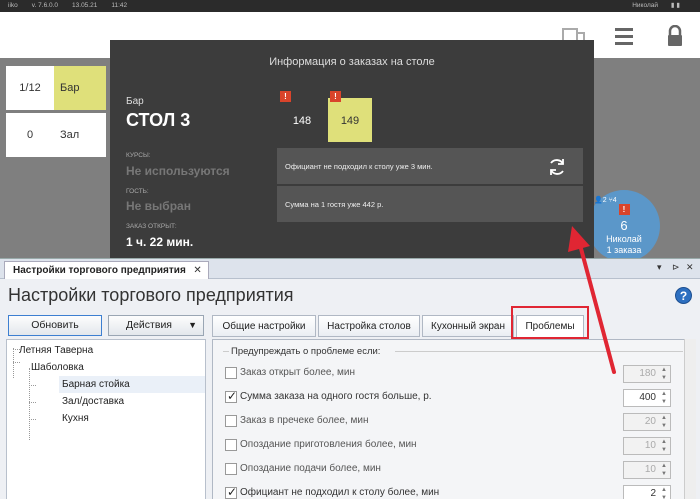 The image size is (700, 499). I want to click on refresh-icon, so click(557, 167).